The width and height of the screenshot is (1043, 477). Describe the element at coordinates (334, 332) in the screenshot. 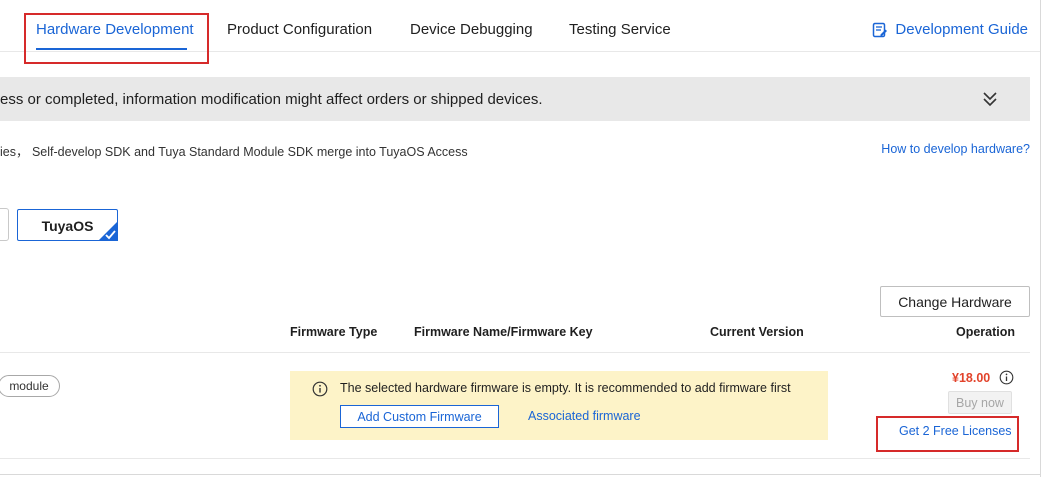

I see `column-header-firmware-type: Firmware Type` at that location.